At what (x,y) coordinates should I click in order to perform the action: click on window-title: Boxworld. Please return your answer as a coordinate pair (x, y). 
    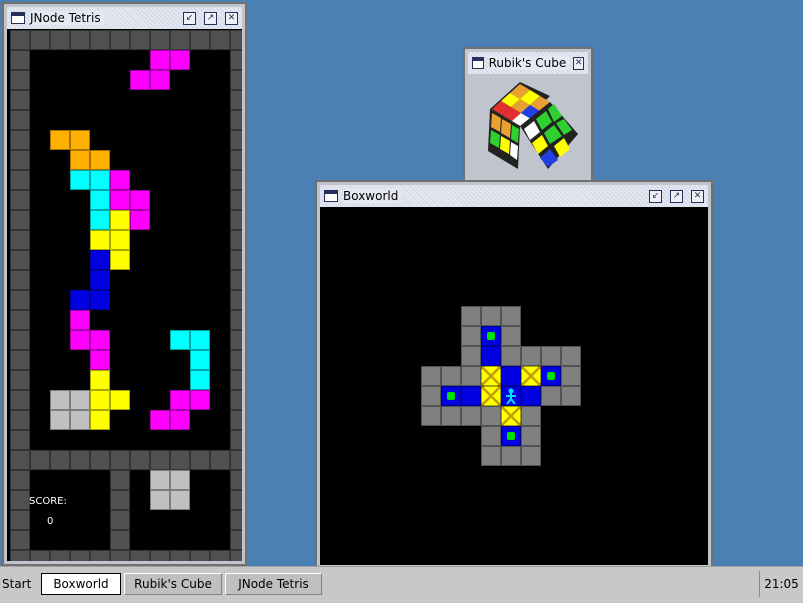
    Looking at the image, I should click on (372, 196).